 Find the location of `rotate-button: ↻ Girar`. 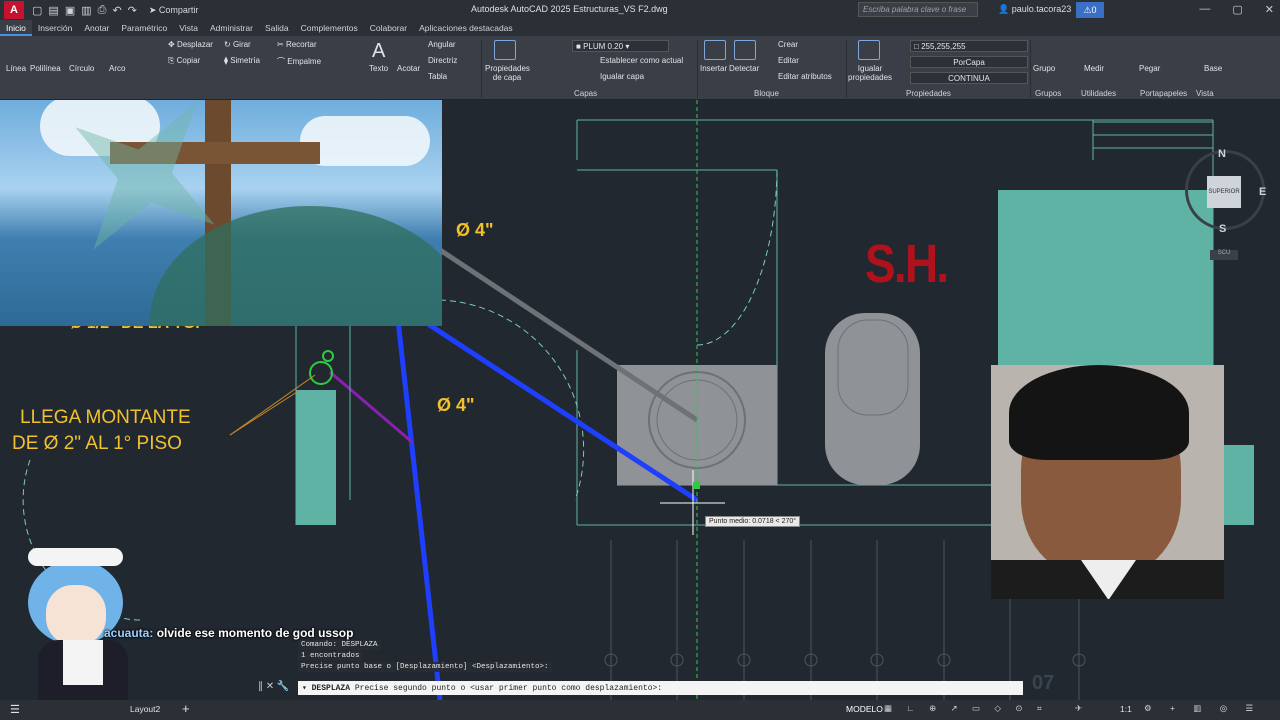

rotate-button: ↻ Girar is located at coordinates (237, 44).